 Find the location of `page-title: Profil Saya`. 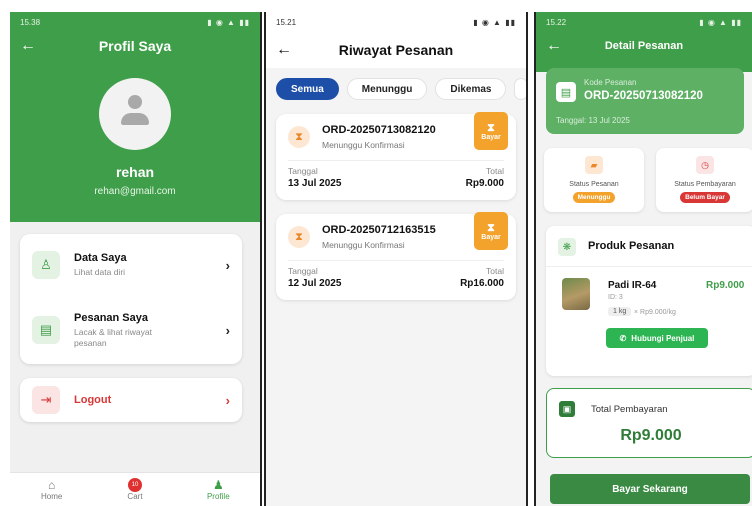

page-title: Profil Saya is located at coordinates (135, 46).